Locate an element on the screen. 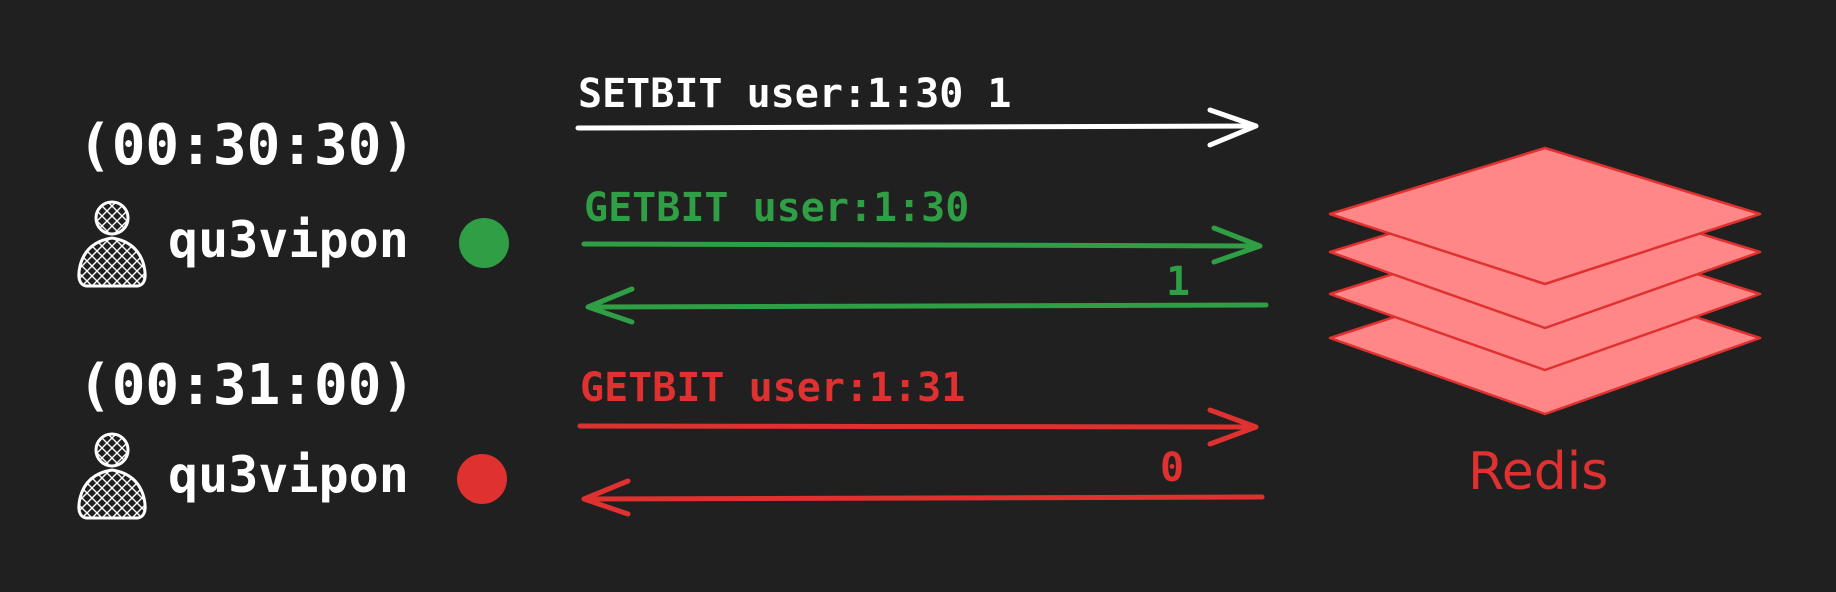 The image size is (1836, 592). stacked-layers-icon is located at coordinates (1545, 281).